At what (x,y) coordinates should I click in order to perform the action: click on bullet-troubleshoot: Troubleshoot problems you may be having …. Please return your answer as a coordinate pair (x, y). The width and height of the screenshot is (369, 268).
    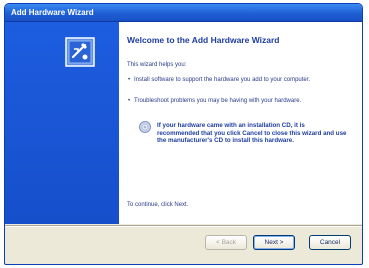
    Looking at the image, I should click on (238, 101).